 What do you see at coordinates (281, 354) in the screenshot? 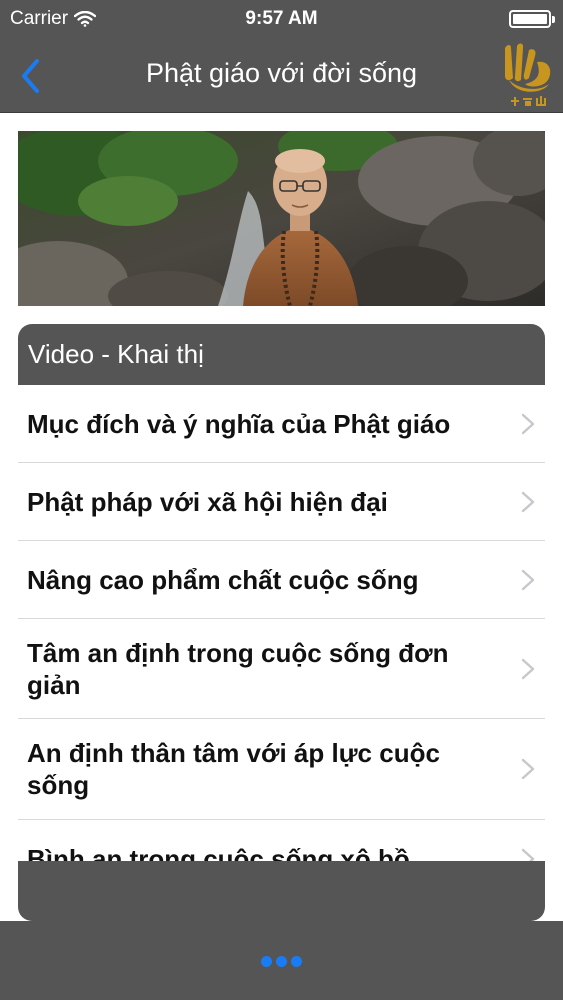
I see `section-header: Video - Khai thị` at bounding box center [281, 354].